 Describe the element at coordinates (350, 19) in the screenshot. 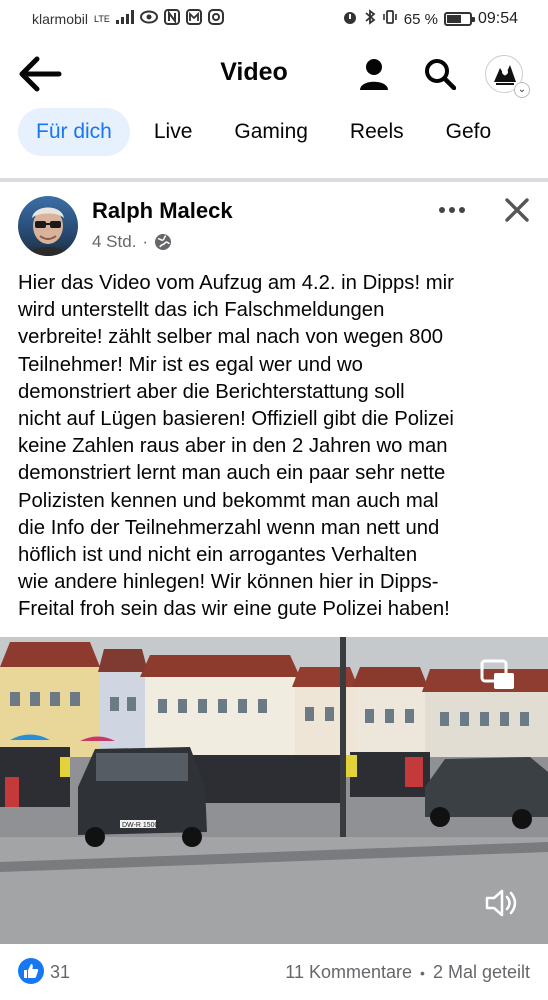

I see `alarm-icon` at that location.